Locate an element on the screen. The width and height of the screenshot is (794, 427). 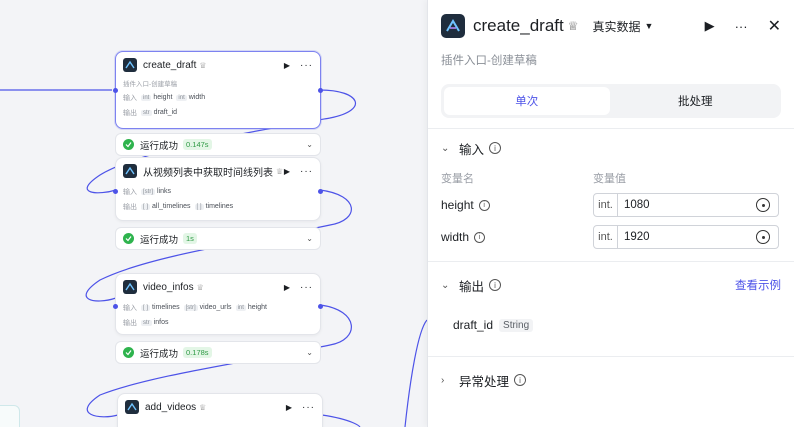
view-example-link: 查看示例 is located at coordinates (758, 285).